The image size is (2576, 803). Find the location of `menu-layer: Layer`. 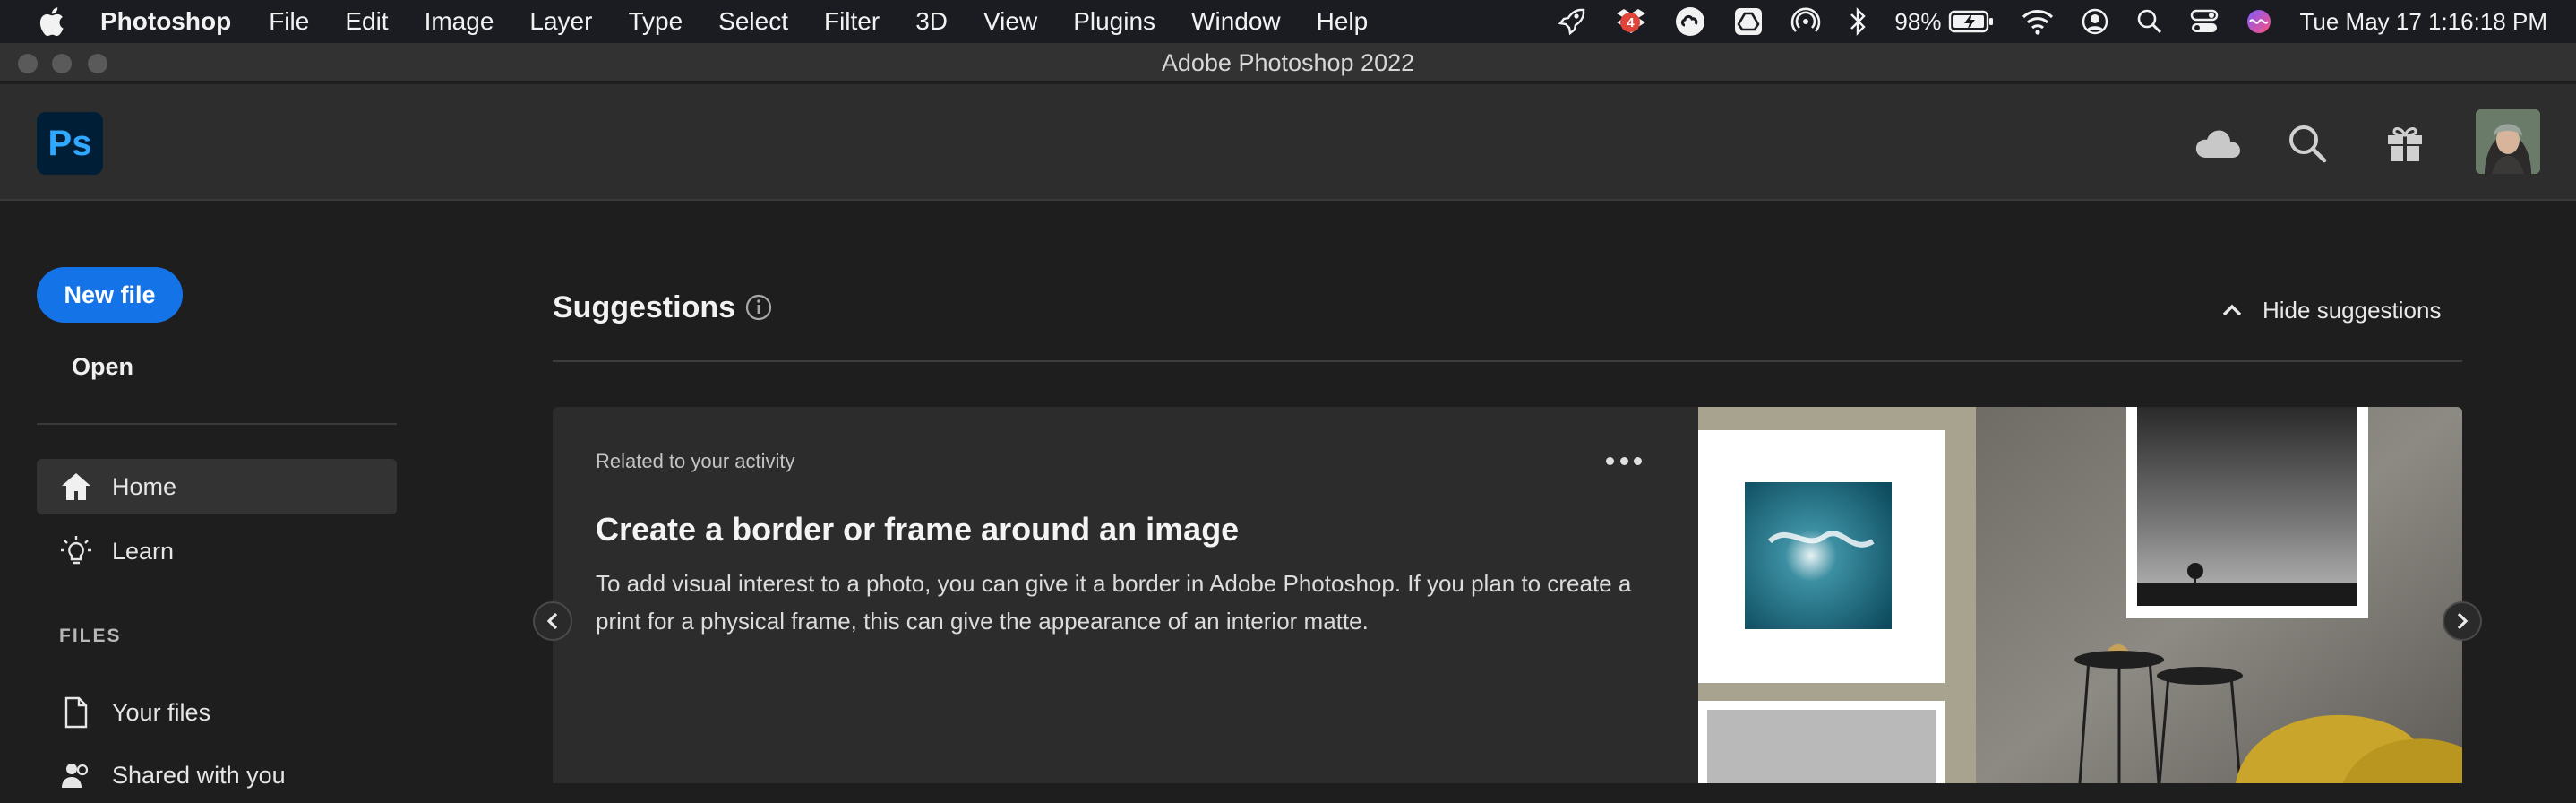

menu-layer: Layer is located at coordinates (560, 21).